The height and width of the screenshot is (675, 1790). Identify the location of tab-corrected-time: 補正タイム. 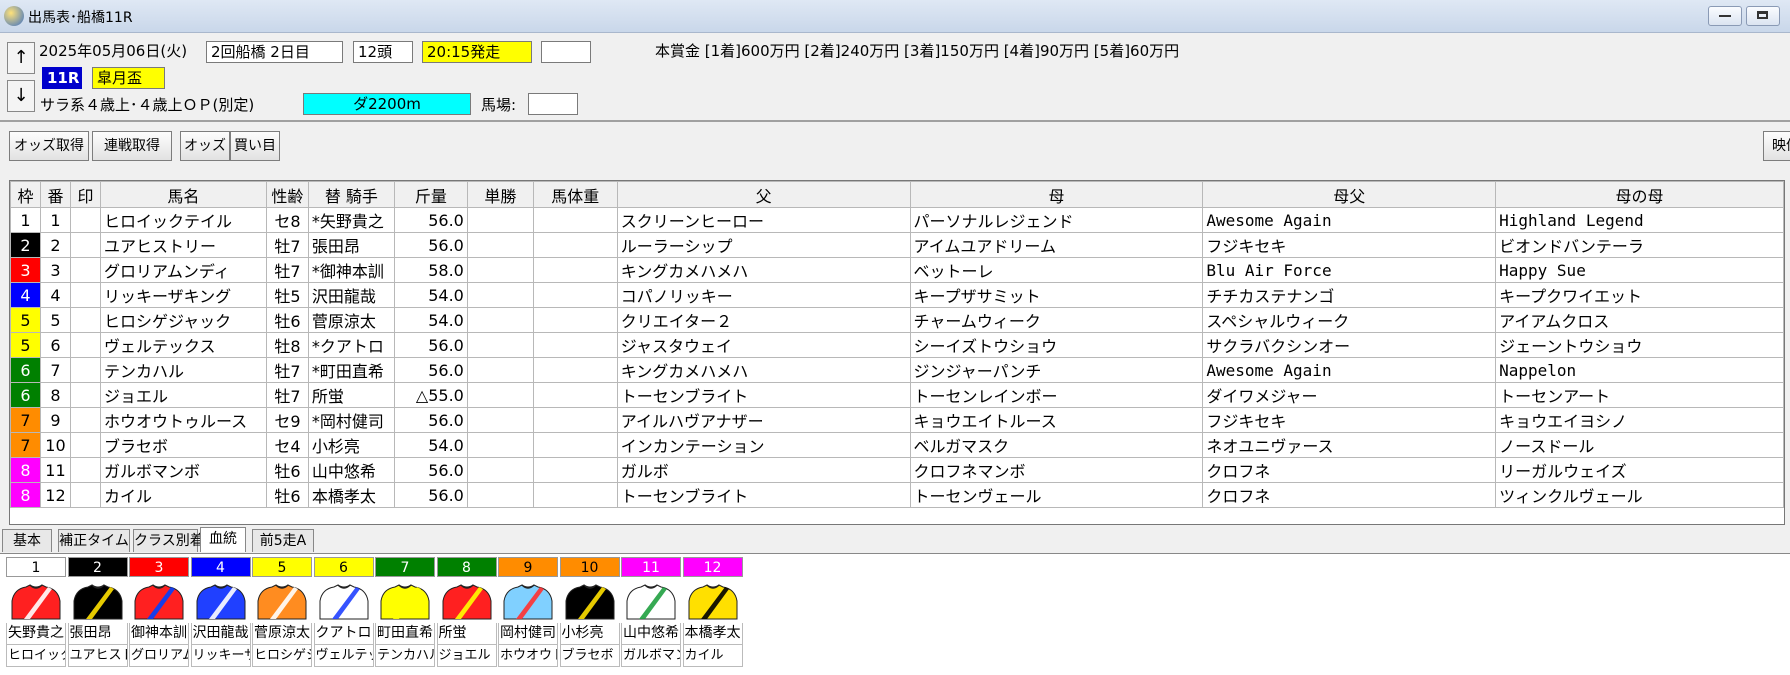
(94, 540).